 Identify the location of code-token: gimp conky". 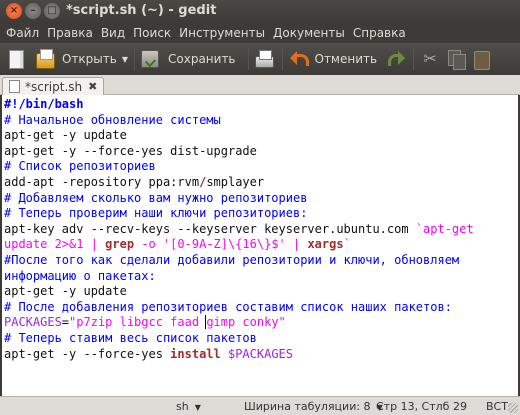
(246, 322).